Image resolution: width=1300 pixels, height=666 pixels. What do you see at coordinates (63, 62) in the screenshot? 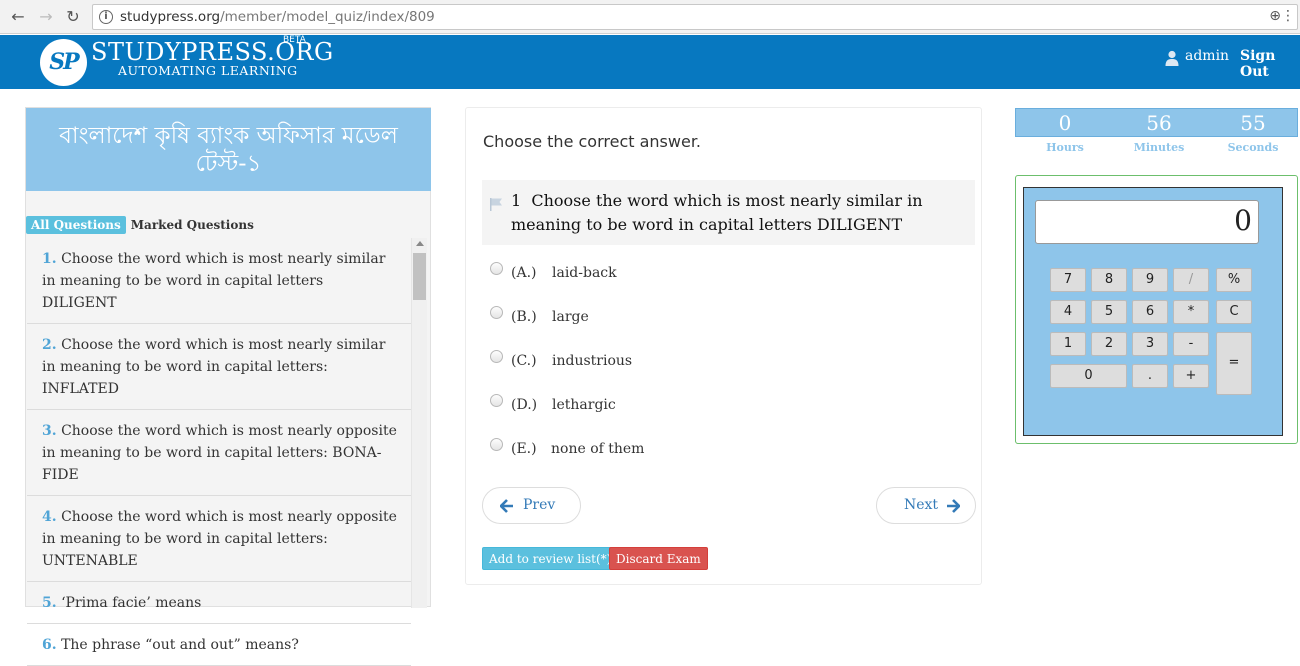
I see `logo-mark: SP` at bounding box center [63, 62].